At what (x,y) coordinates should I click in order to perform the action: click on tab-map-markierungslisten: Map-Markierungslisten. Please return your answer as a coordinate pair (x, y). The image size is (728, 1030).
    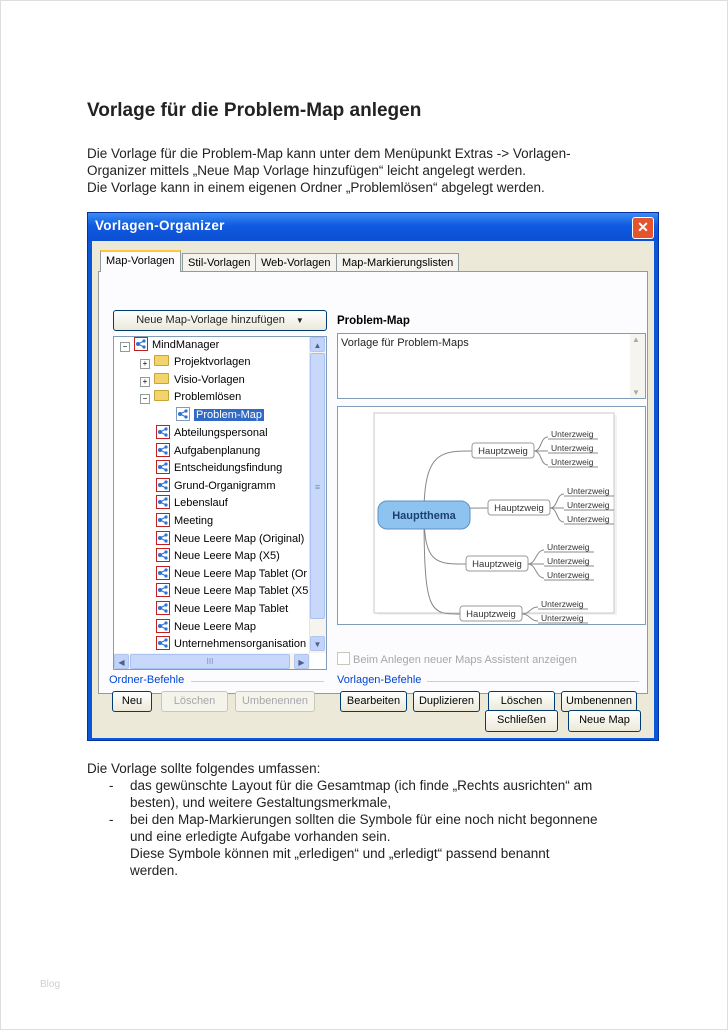
    Looking at the image, I should click on (398, 262).